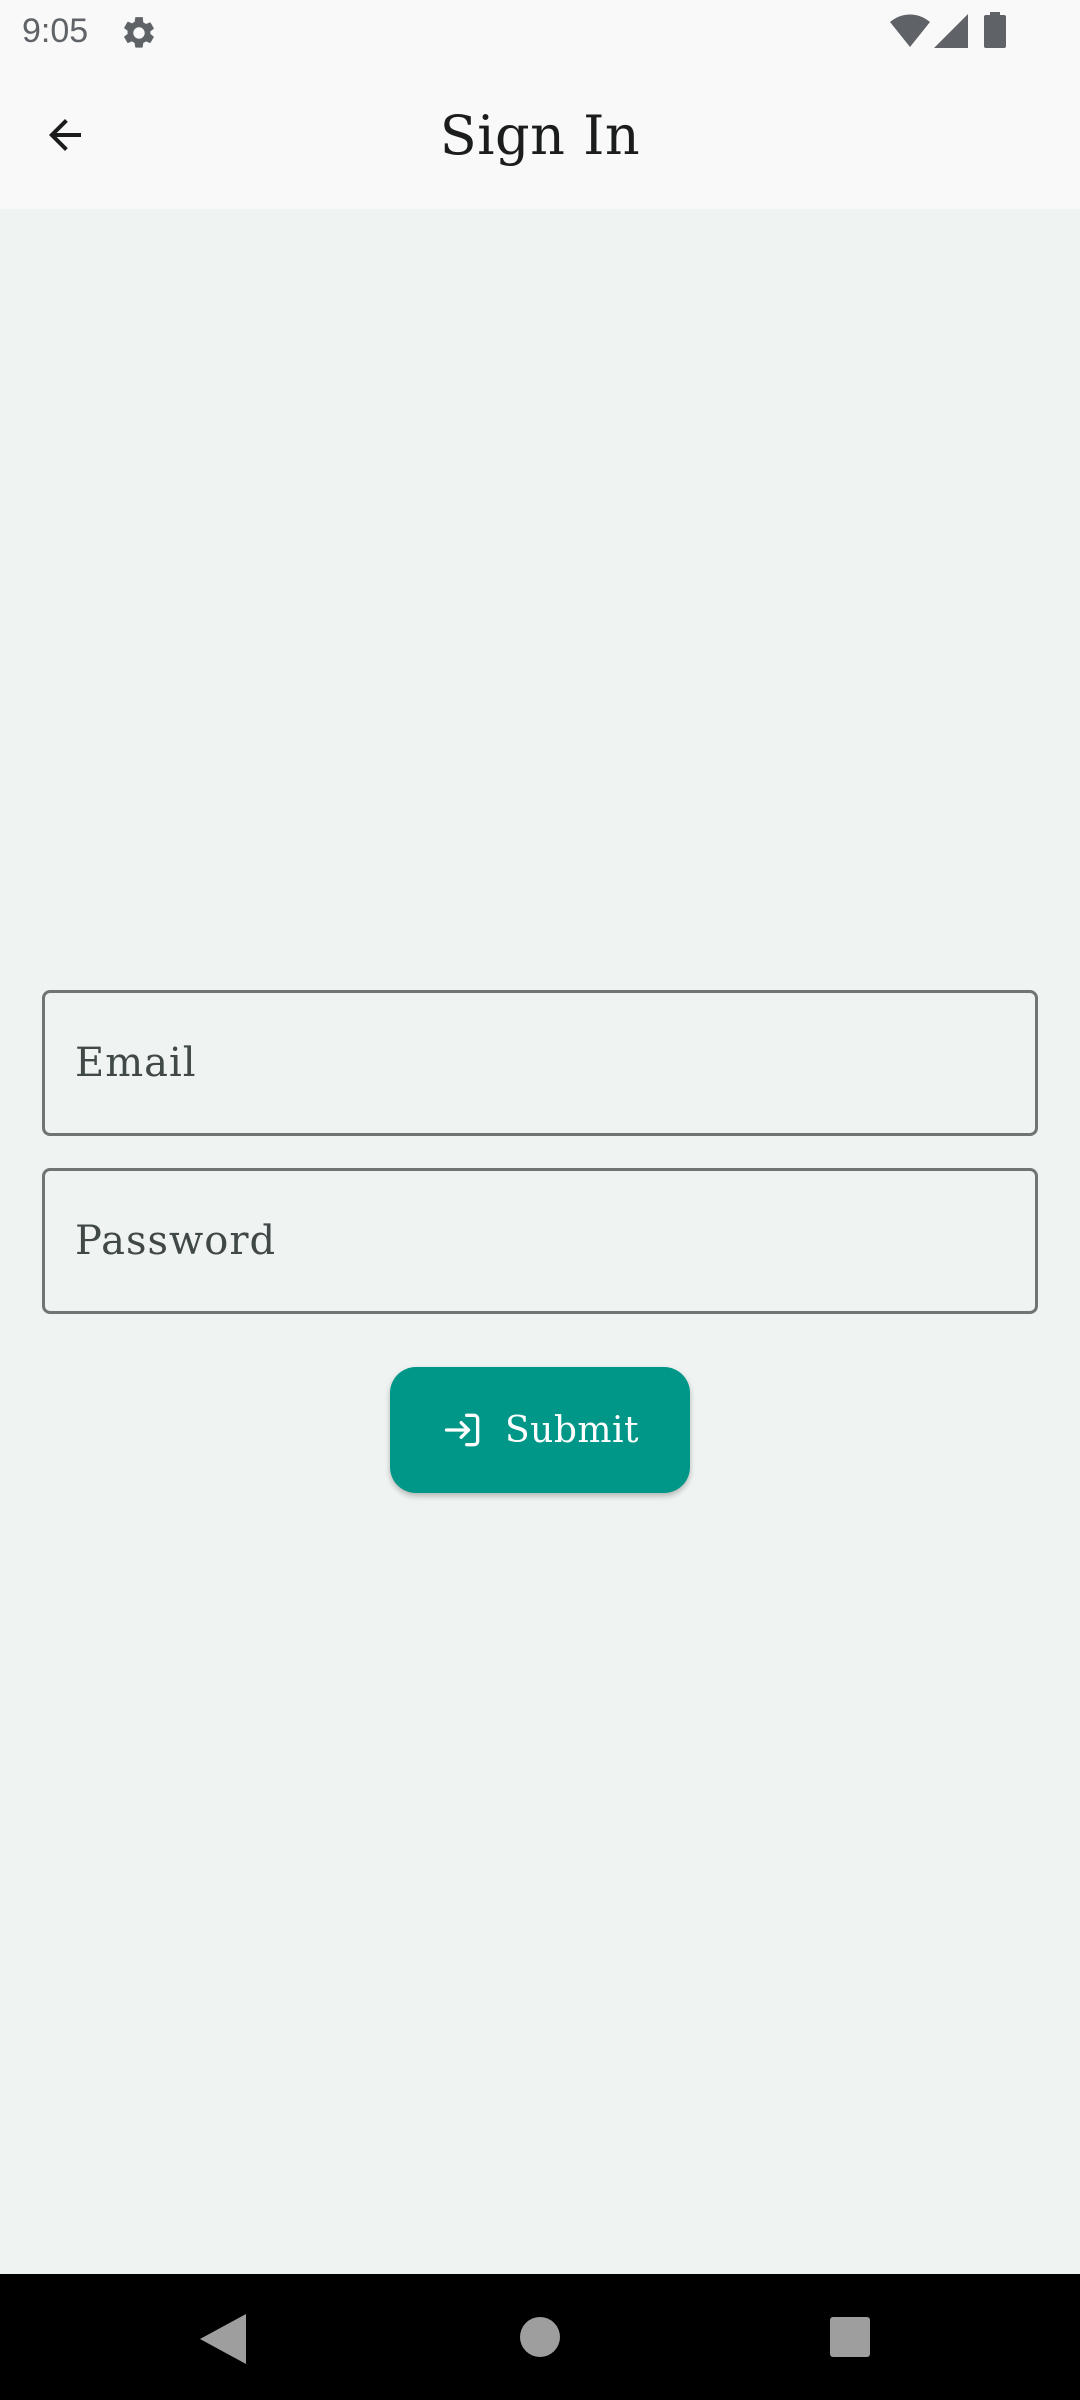 This screenshot has width=1080, height=2400. I want to click on wifi-icon, so click(910, 30).